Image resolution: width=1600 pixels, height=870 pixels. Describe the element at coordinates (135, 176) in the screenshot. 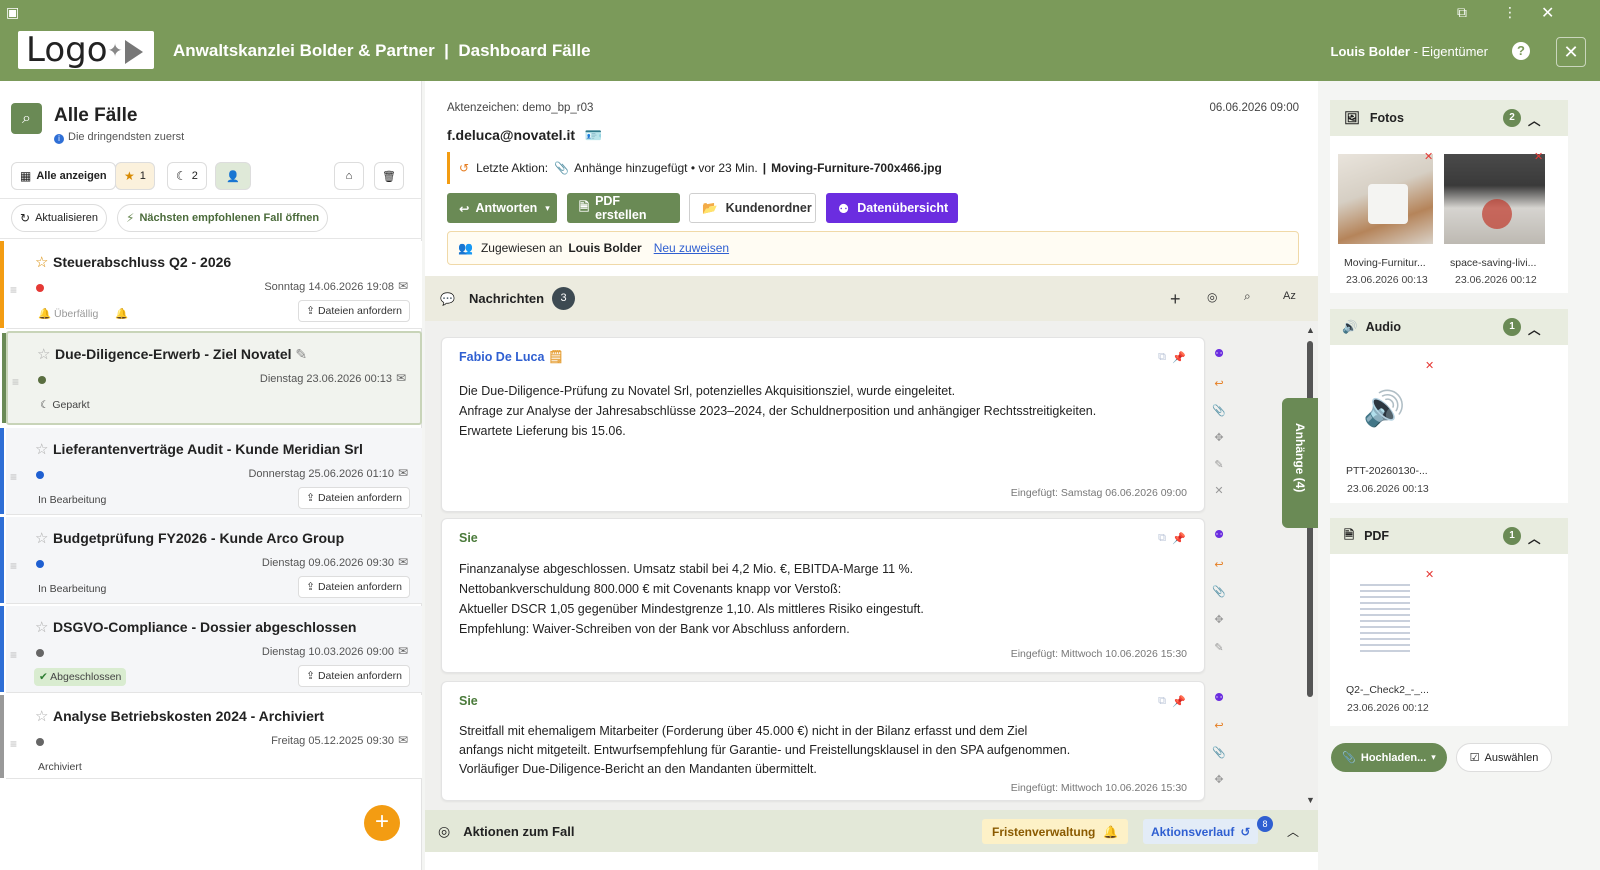

I see `starred-filter-button: ★ 1` at that location.